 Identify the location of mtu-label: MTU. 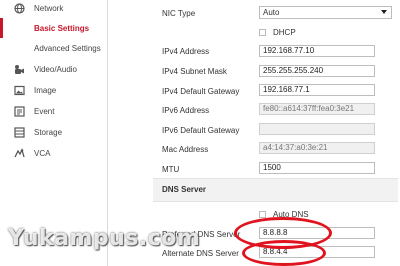
(171, 169).